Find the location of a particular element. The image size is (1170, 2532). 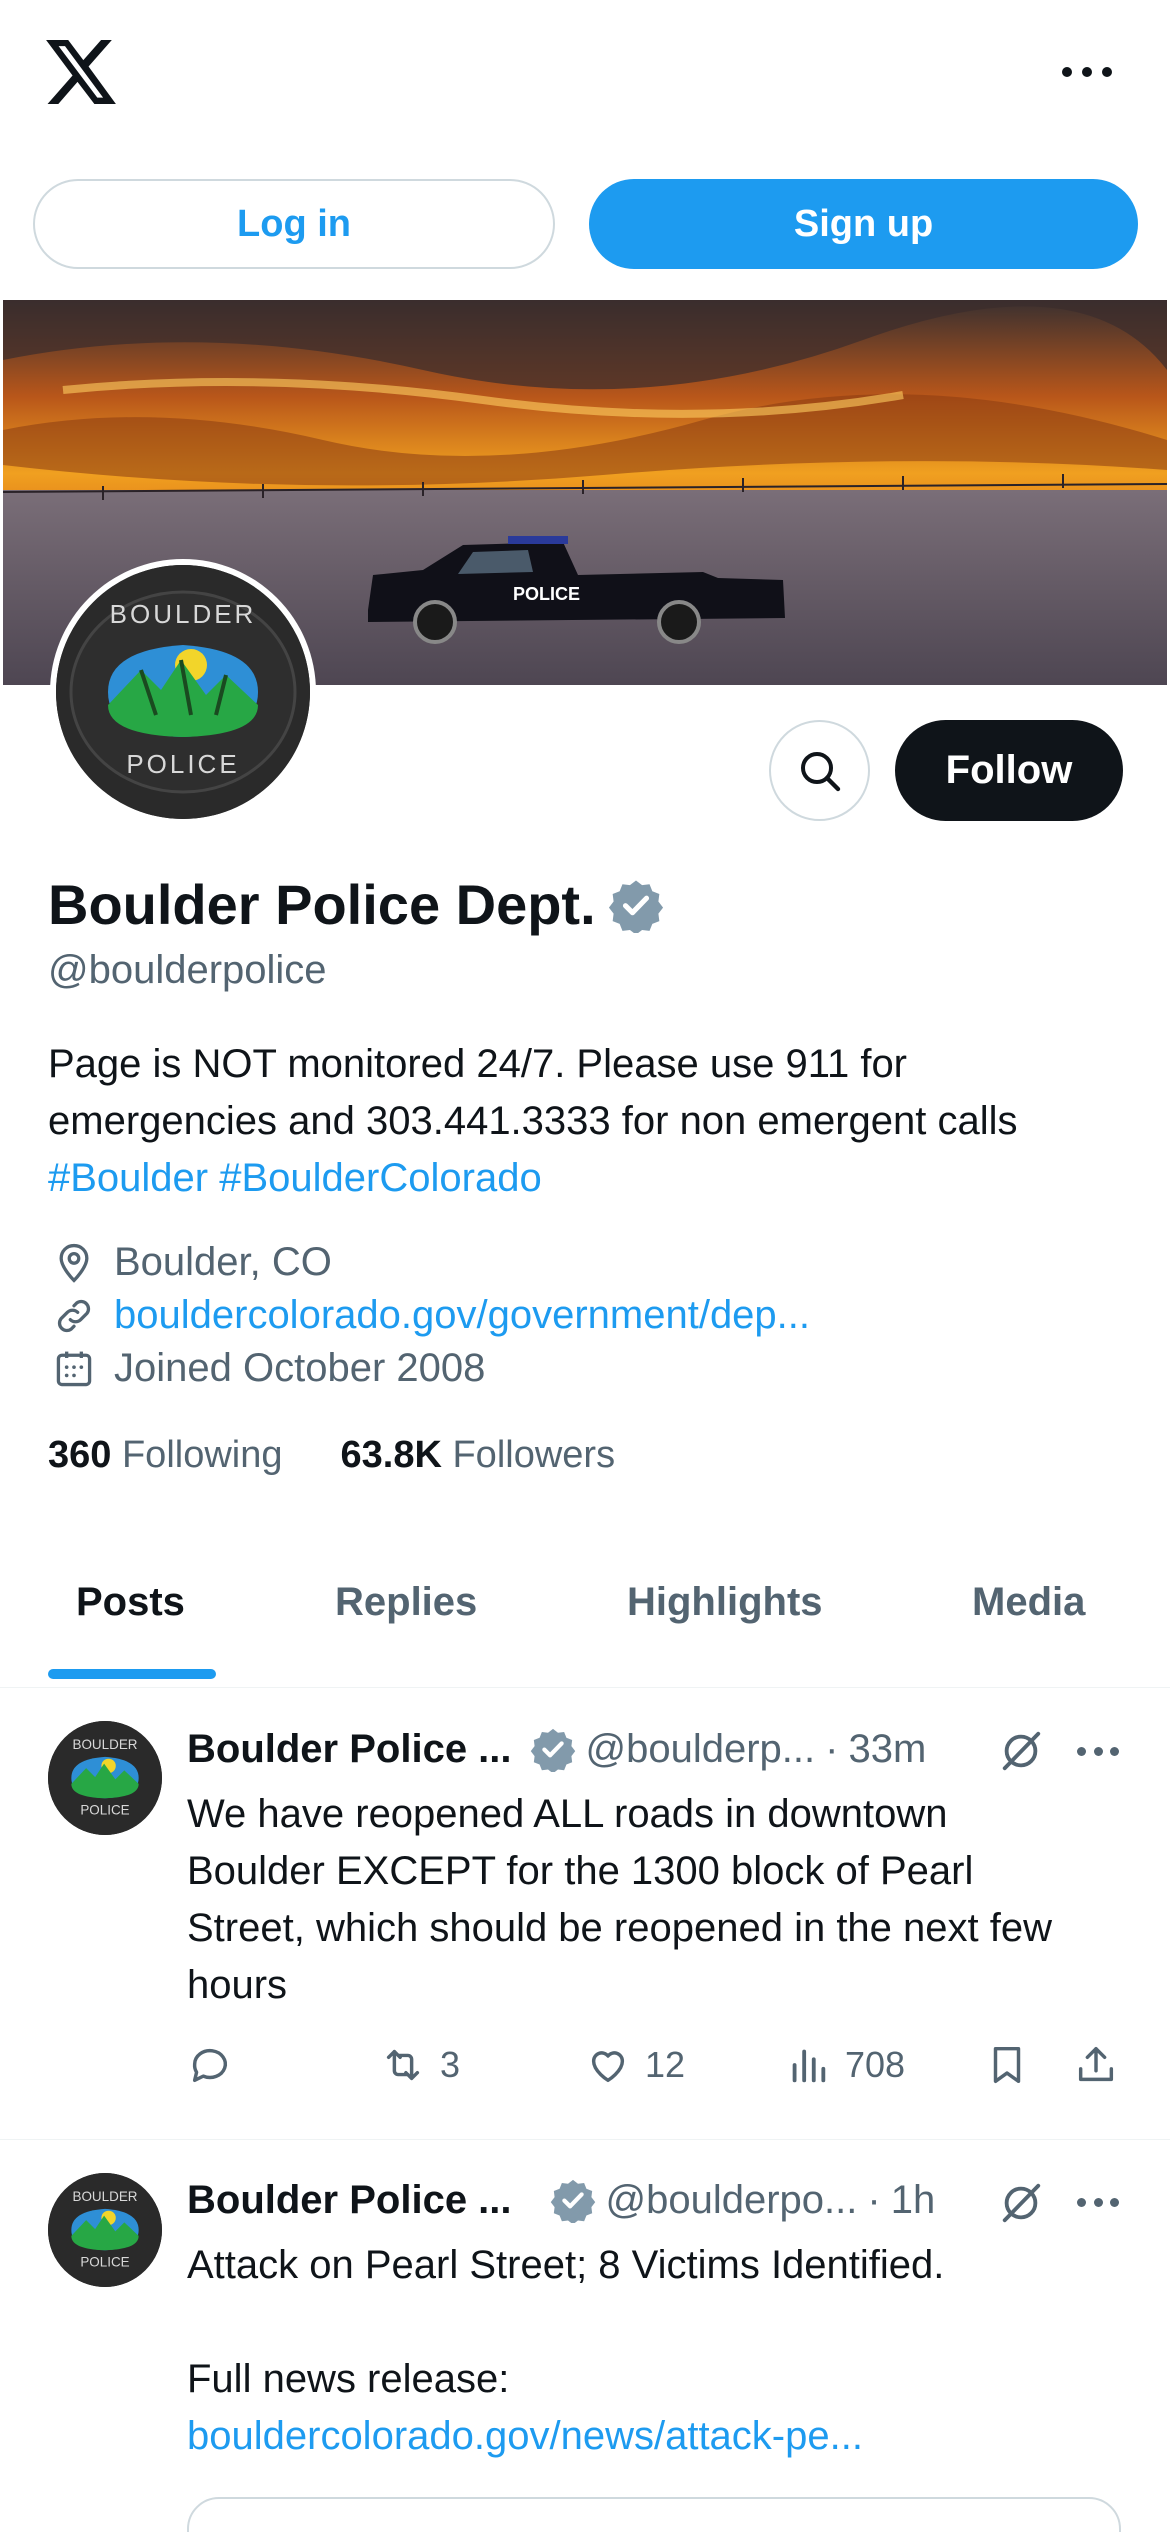

followers-label: Followers is located at coordinates (534, 1455).